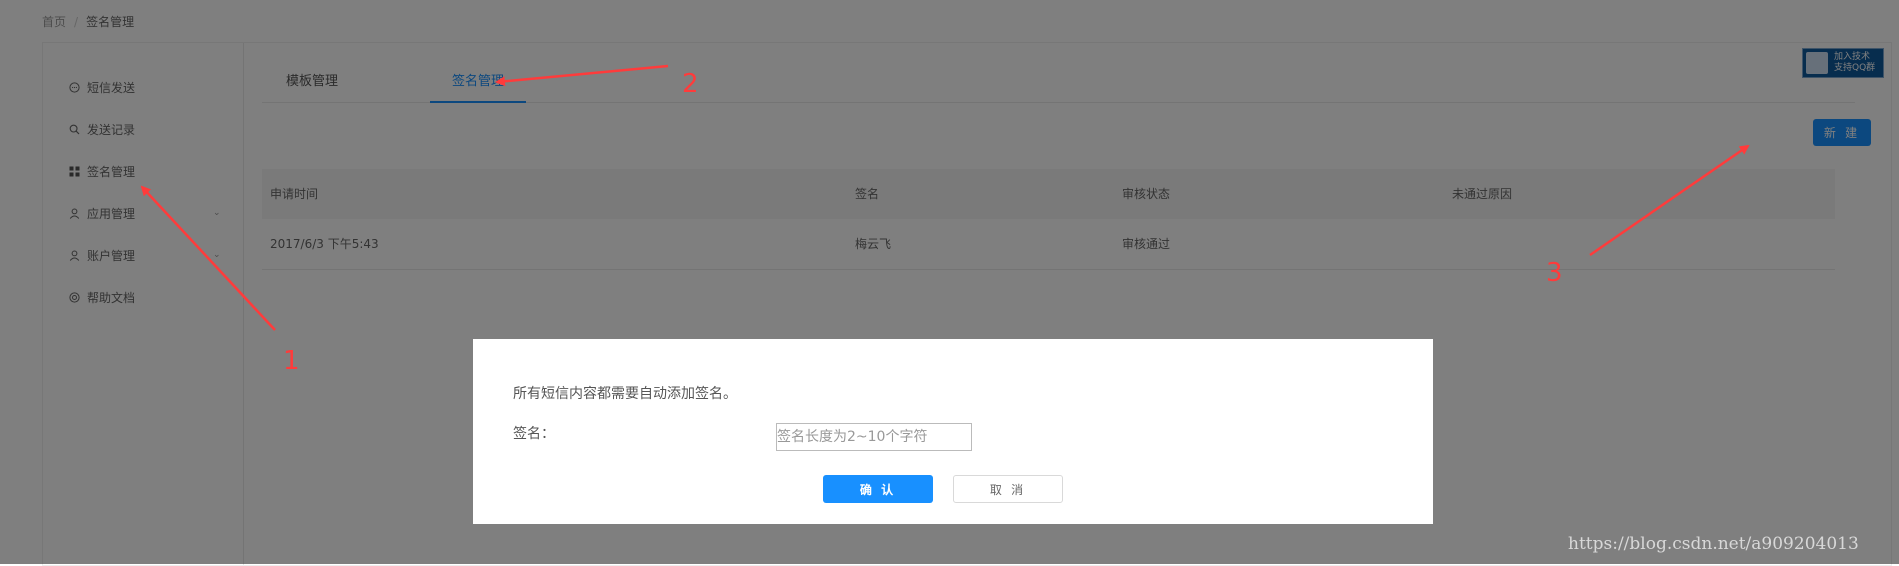 This screenshot has height=566, width=1899. Describe the element at coordinates (534, 434) in the screenshot. I see `signature-label: 签名：` at that location.